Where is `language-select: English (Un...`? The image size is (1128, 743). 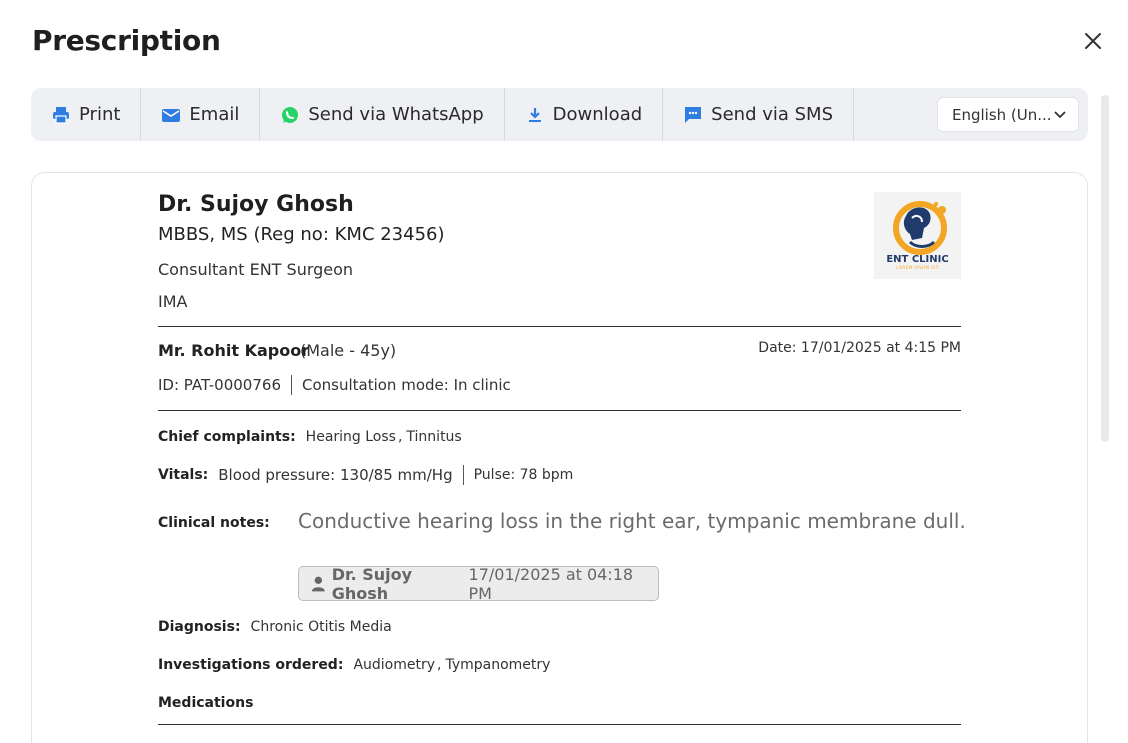 language-select: English (Un... is located at coordinates (1008, 114).